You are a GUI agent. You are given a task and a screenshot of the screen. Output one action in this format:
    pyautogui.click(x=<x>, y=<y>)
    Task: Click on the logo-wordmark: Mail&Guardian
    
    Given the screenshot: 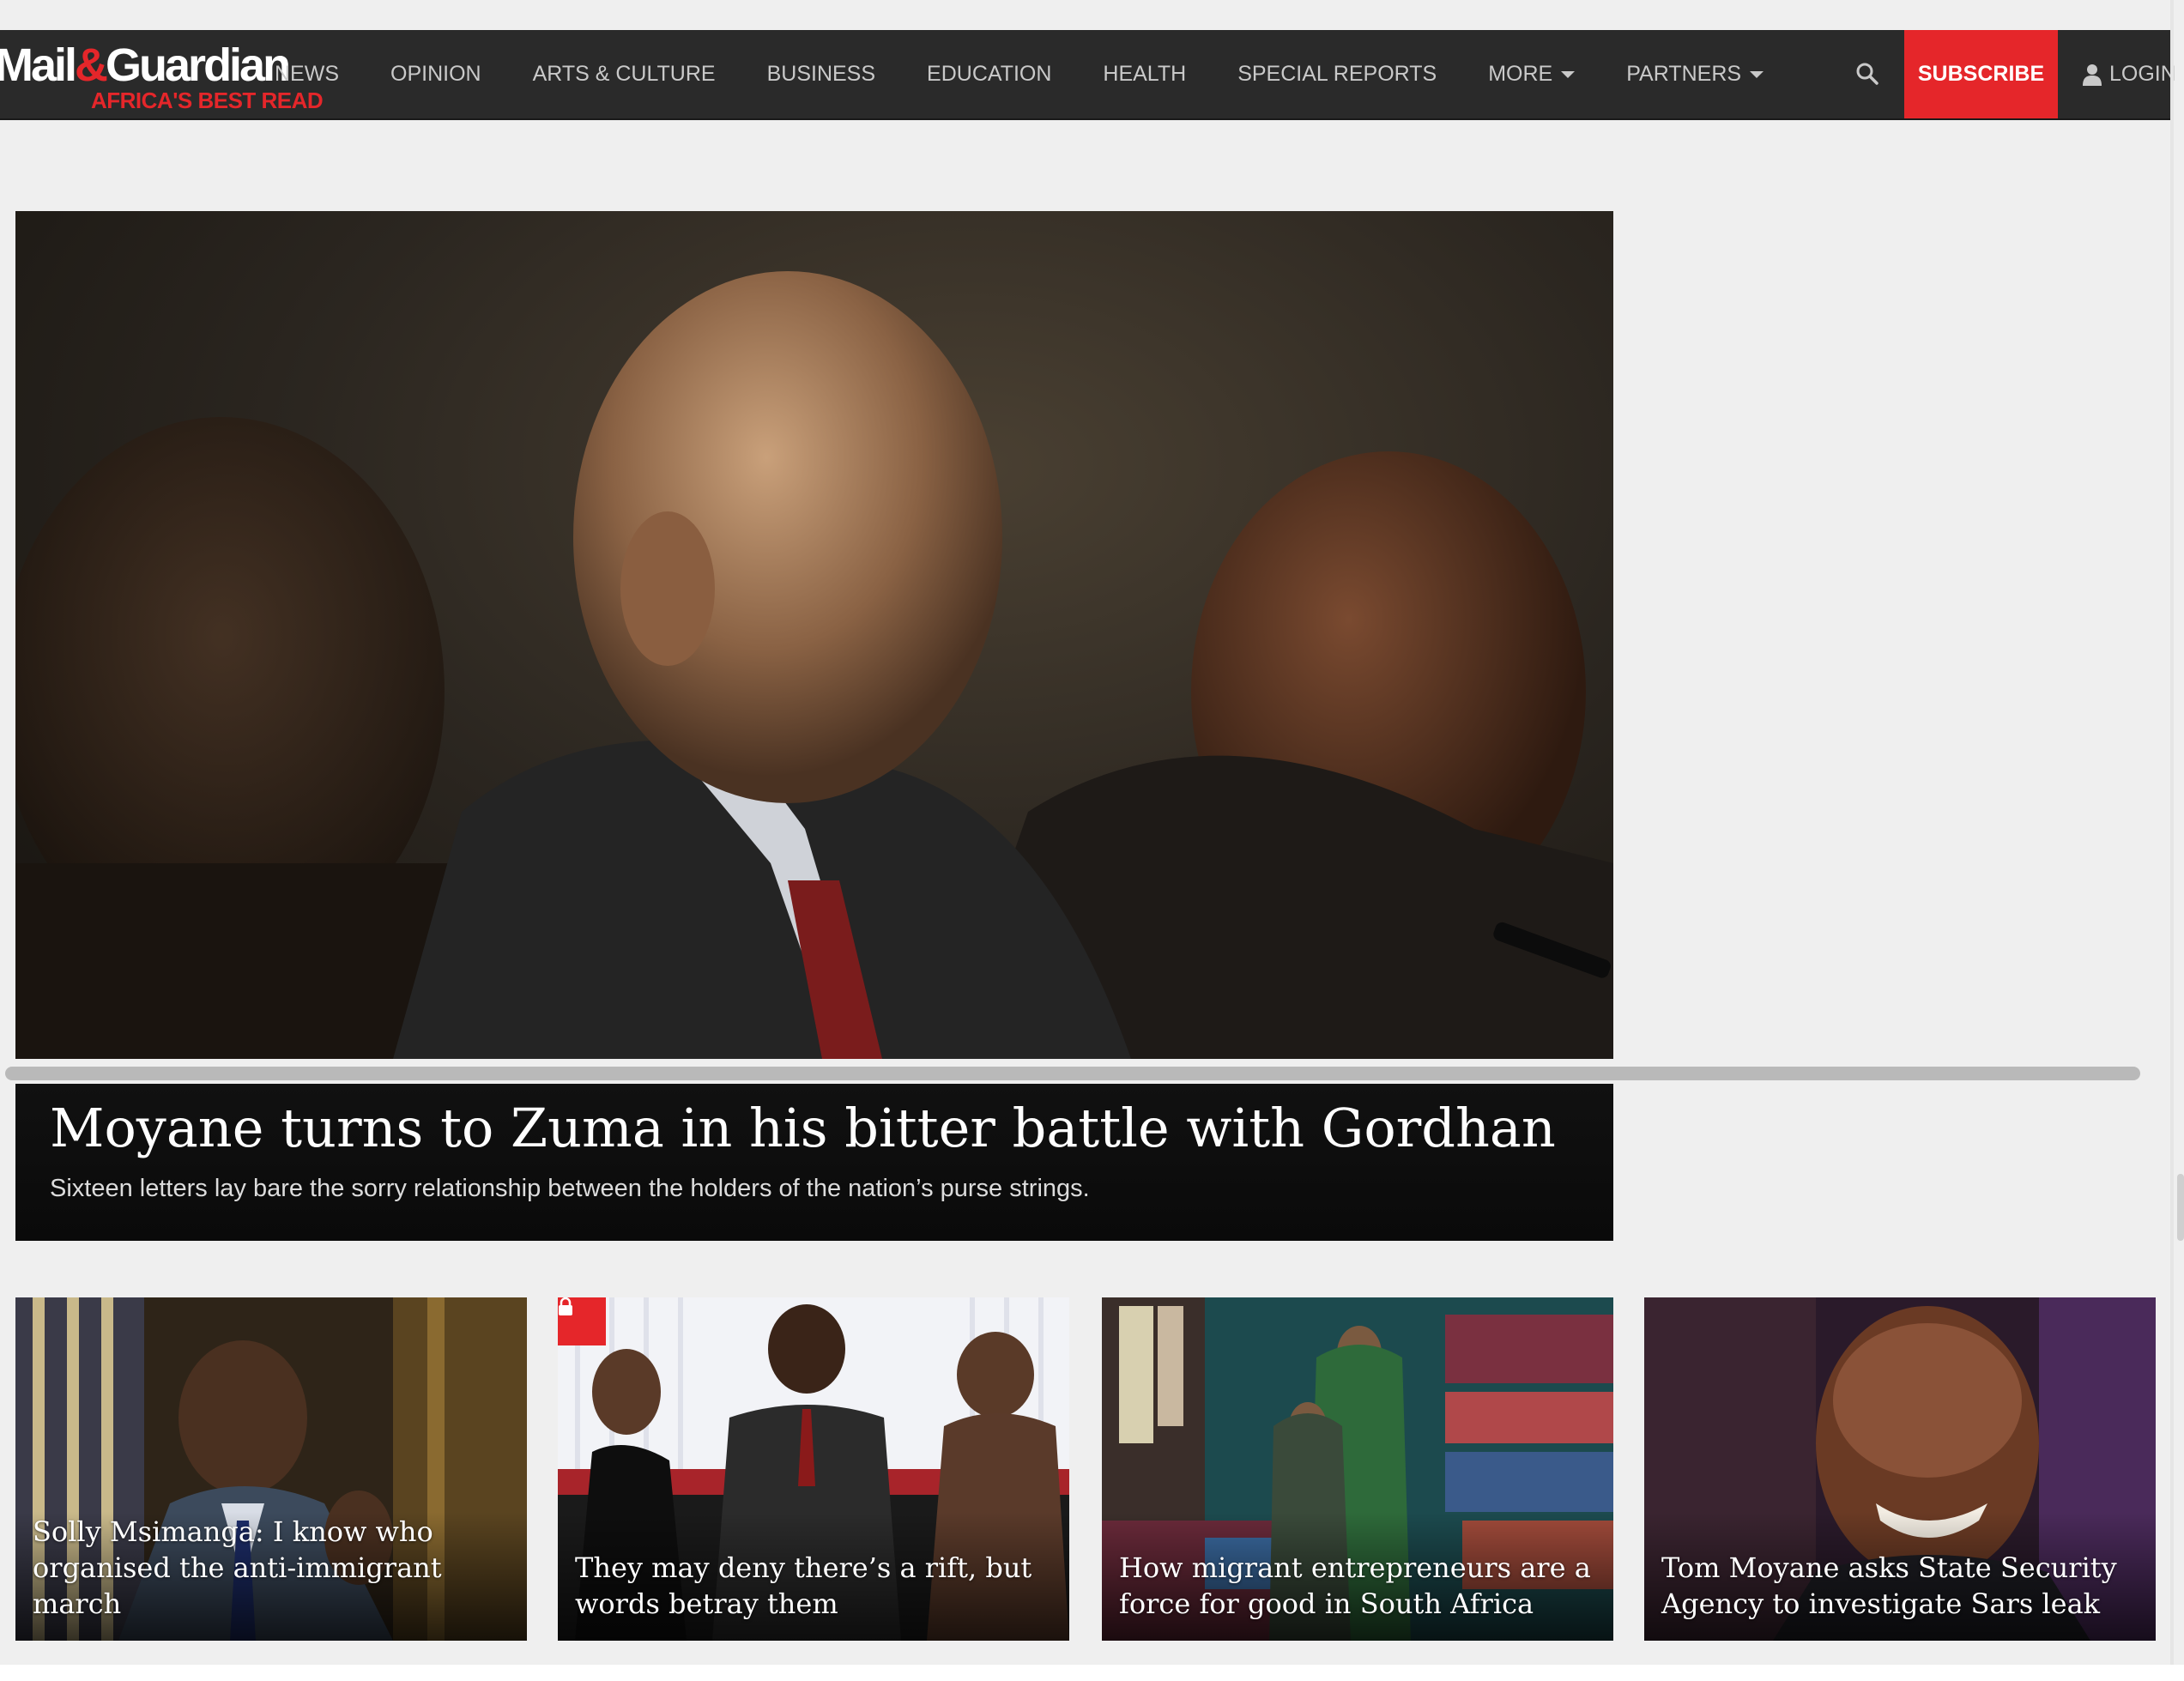 What is the action you would take?
    pyautogui.click(x=145, y=65)
    